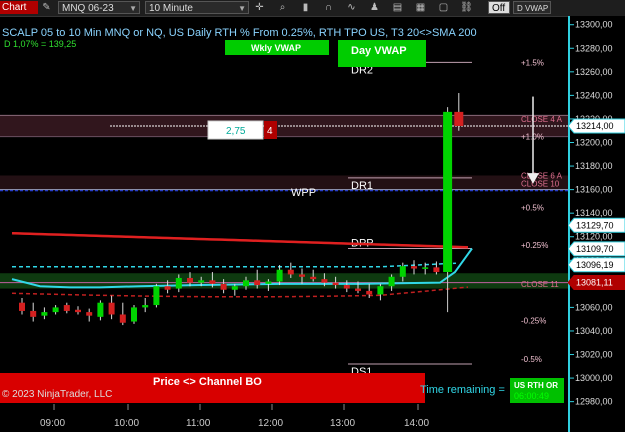 This screenshot has width=625, height=432. What do you see at coordinates (46, 7) in the screenshot?
I see `draw-tool-icon: ✎` at bounding box center [46, 7].